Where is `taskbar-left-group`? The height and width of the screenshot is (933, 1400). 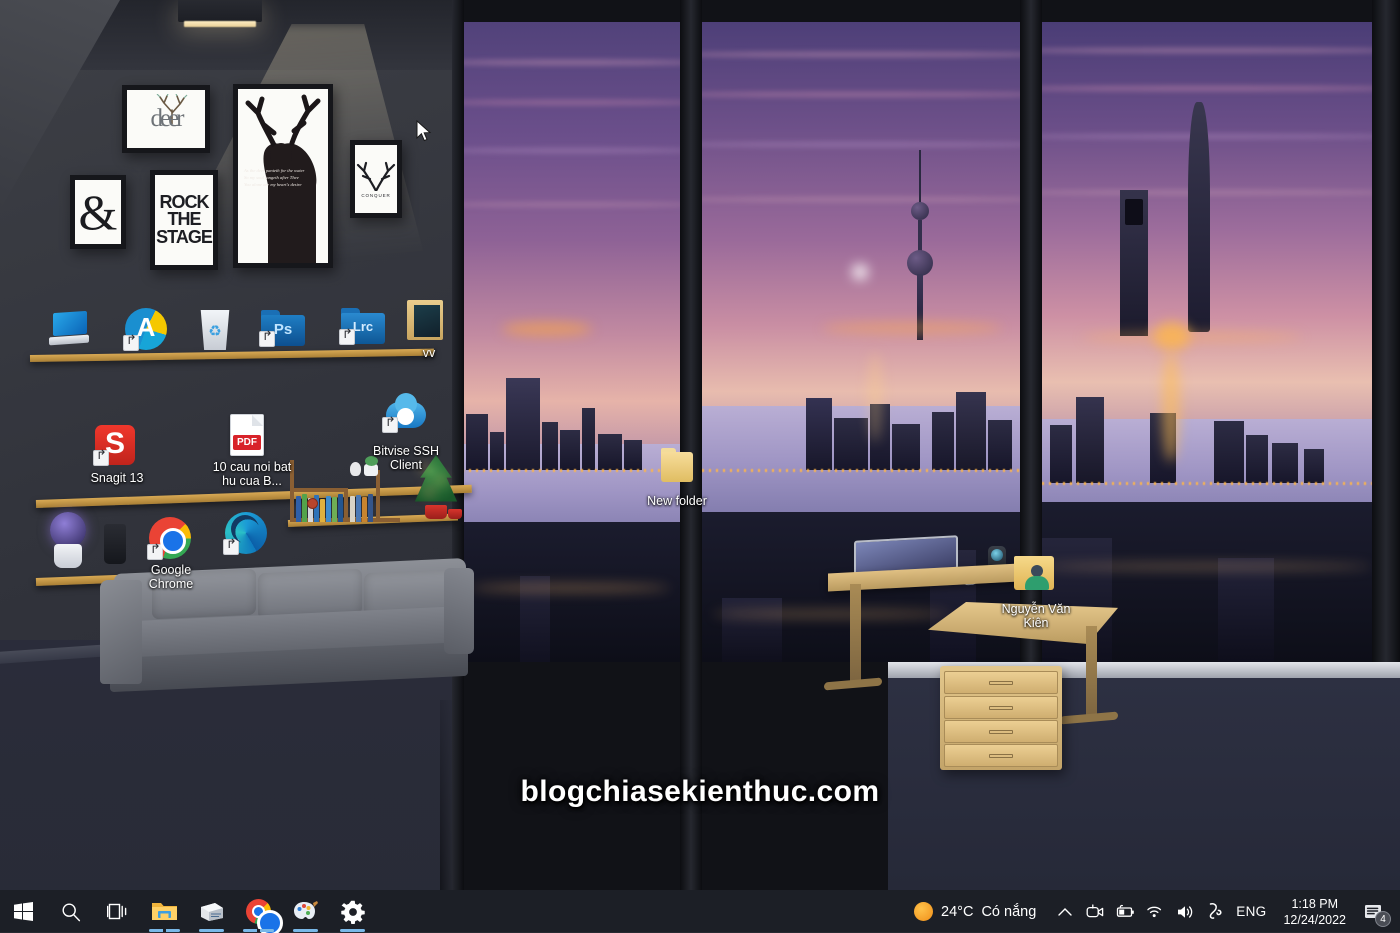
taskbar-left-group is located at coordinates (188, 911).